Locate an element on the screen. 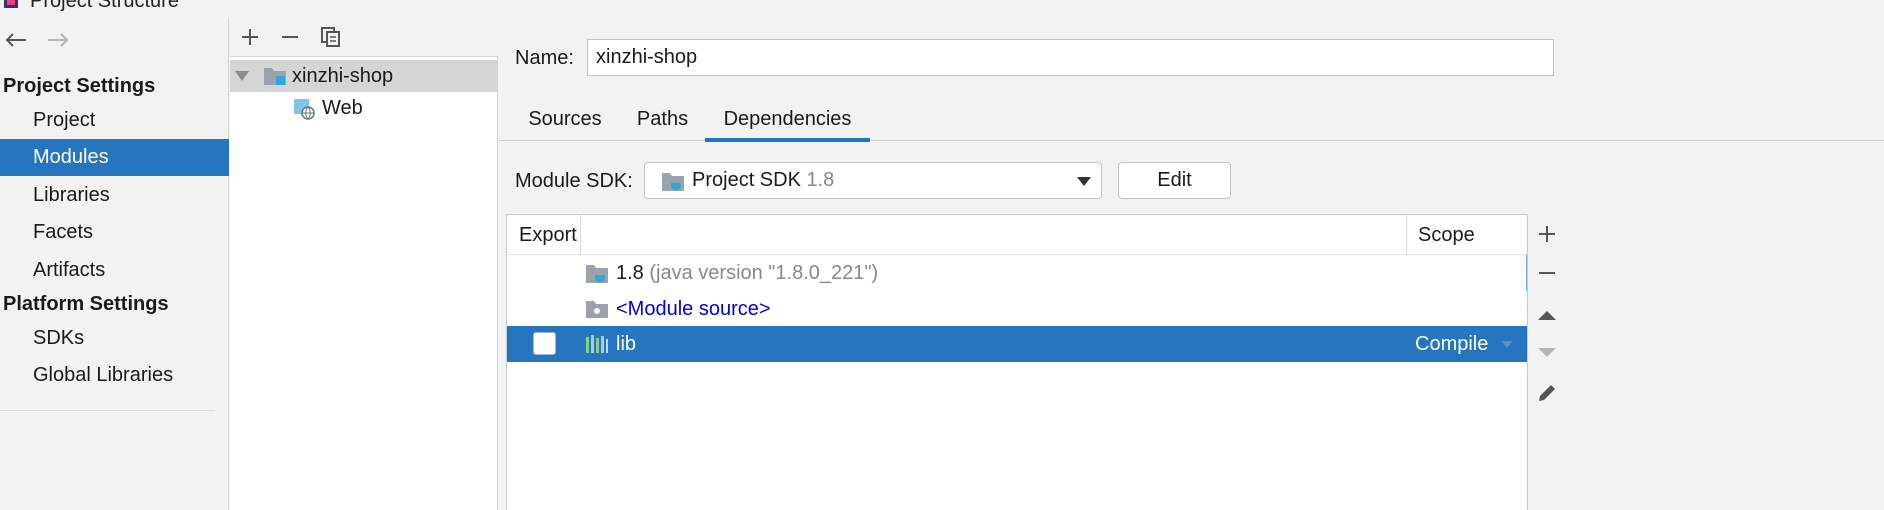 This screenshot has height=510, width=1884. nav-item-modules: Modules is located at coordinates (114, 157).